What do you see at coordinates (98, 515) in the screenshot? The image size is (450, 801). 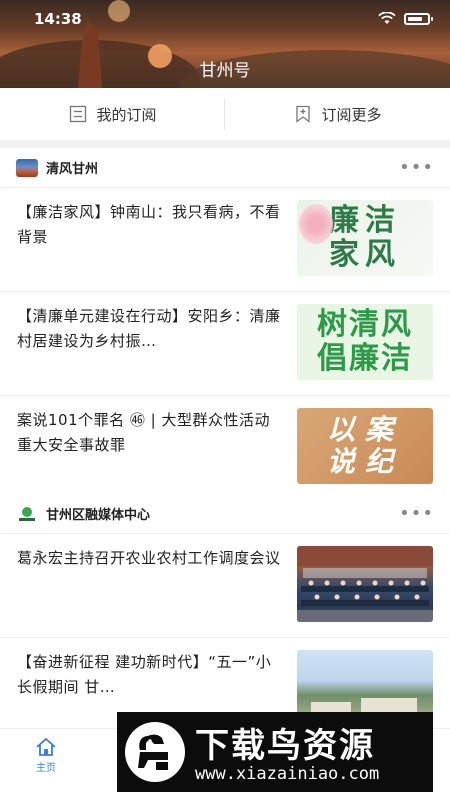 I see `channel-name: 甘州区融媒体中心` at bounding box center [98, 515].